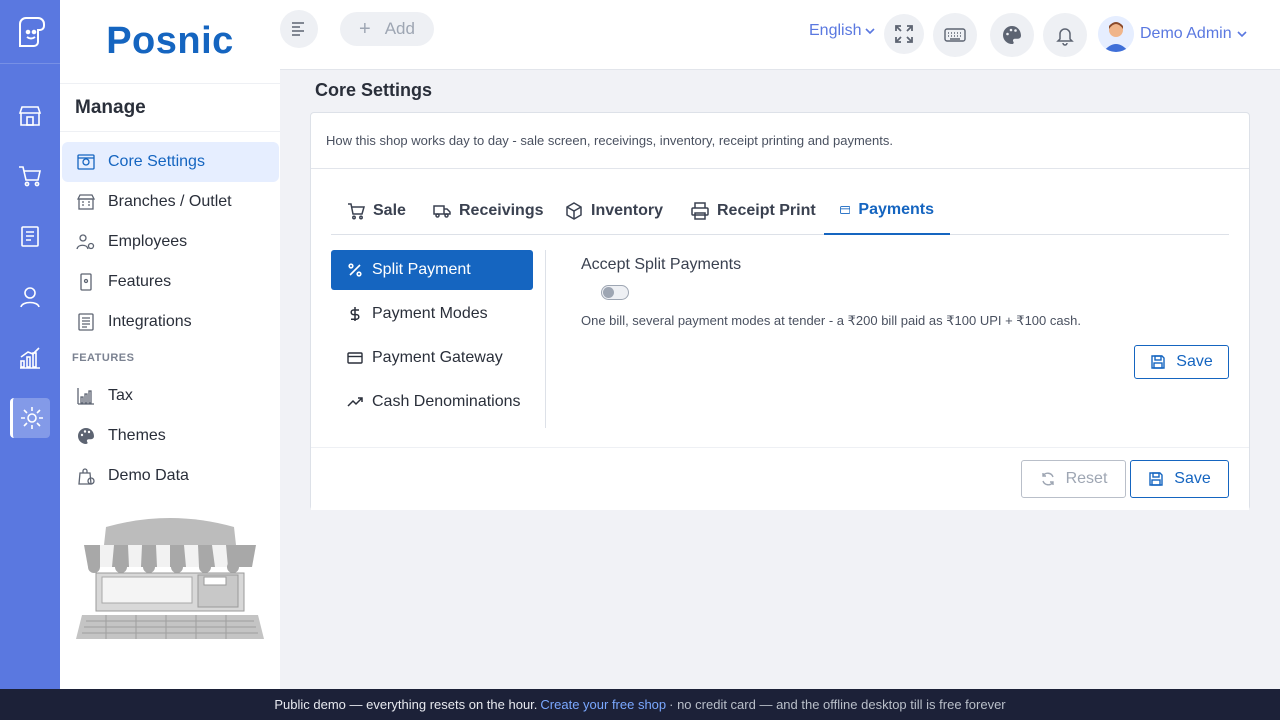  I want to click on user-menu: Demo Admin, so click(1173, 34).